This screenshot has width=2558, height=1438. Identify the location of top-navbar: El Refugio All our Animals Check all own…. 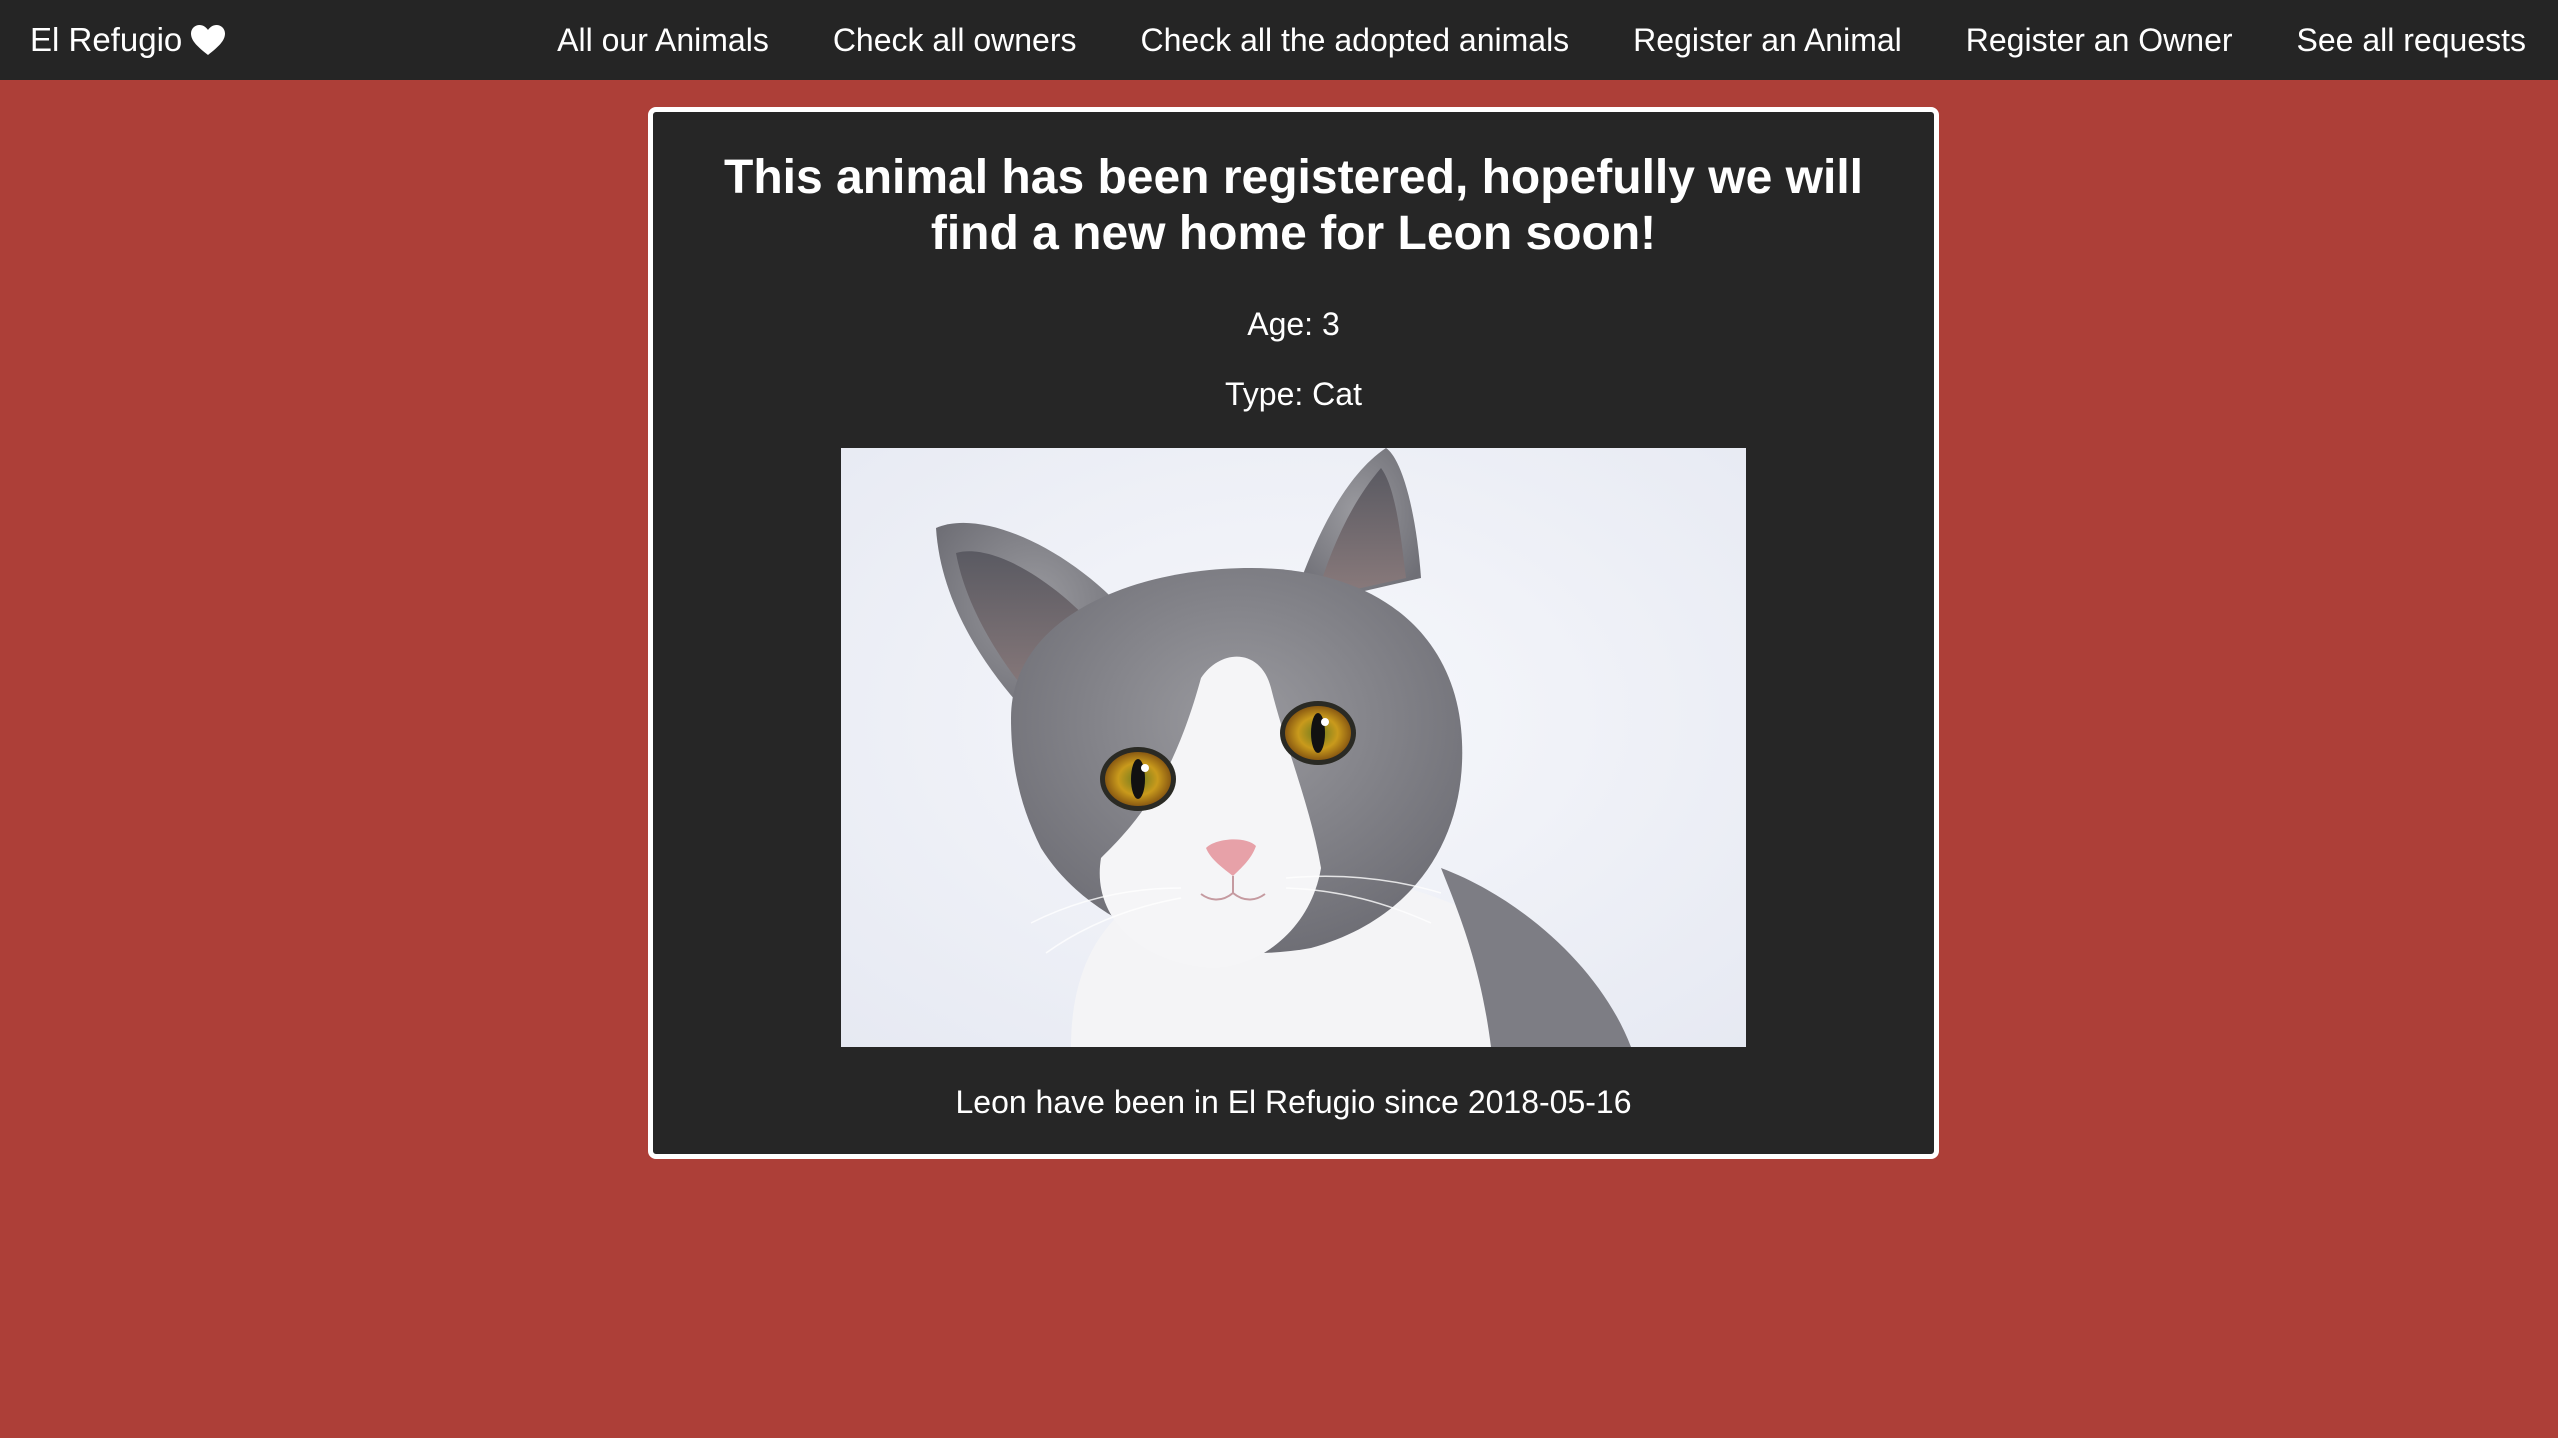
(1279, 40).